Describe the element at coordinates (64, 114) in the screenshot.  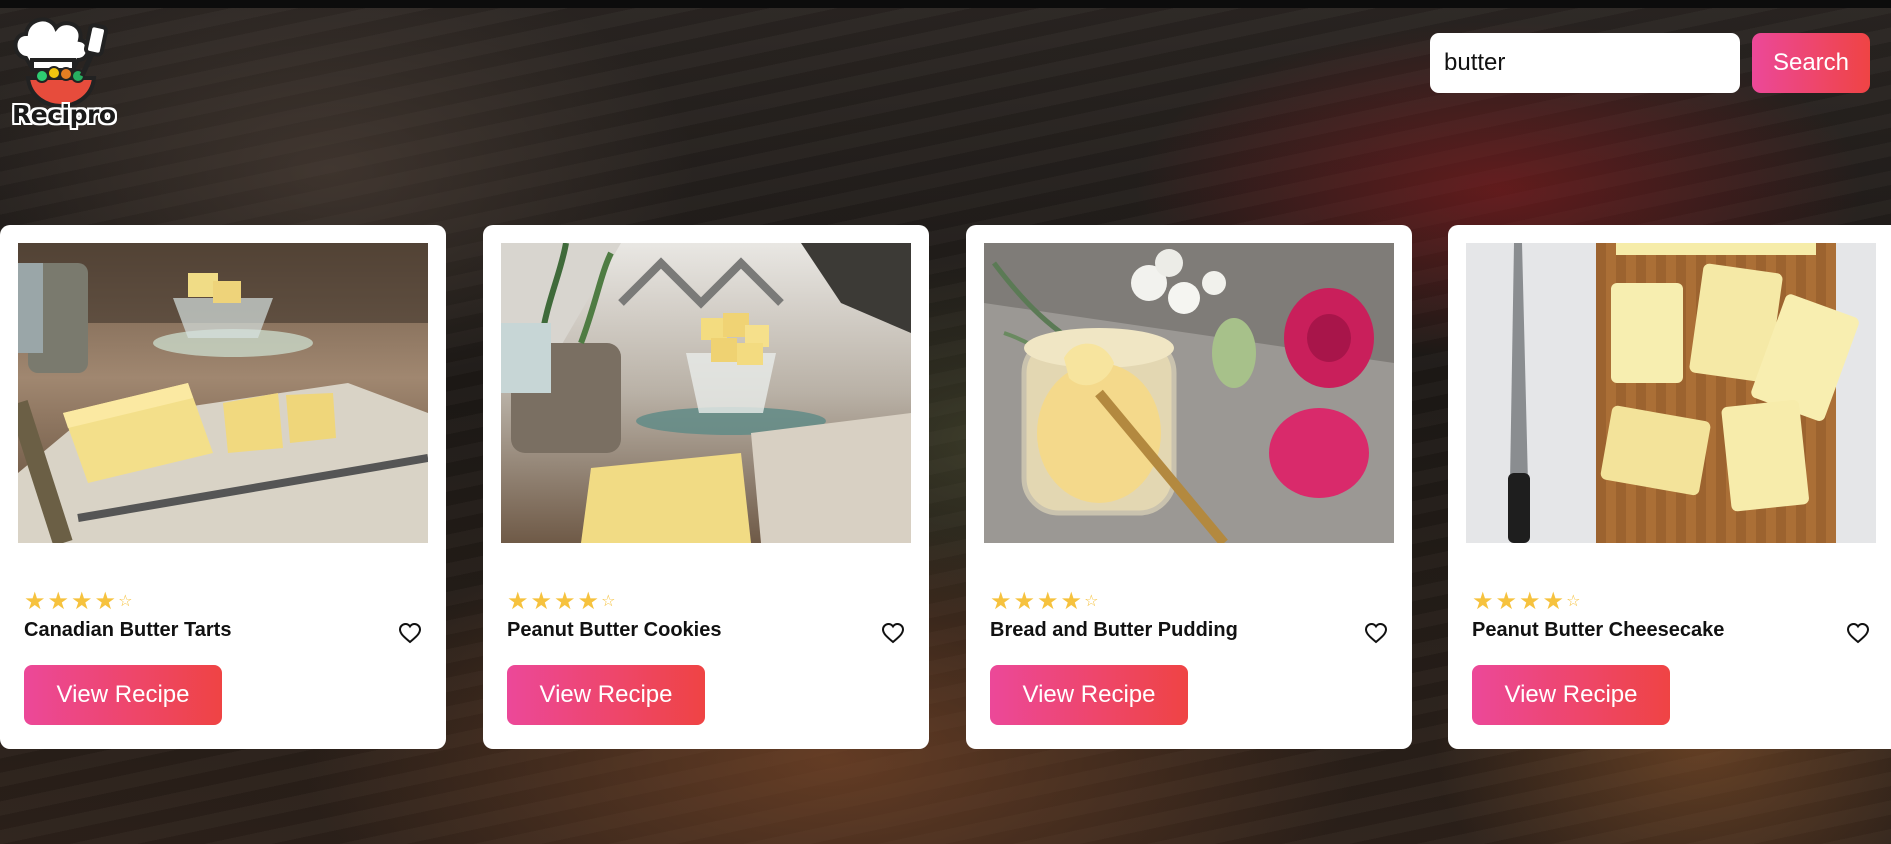
I see `logo-text: Recipro` at that location.